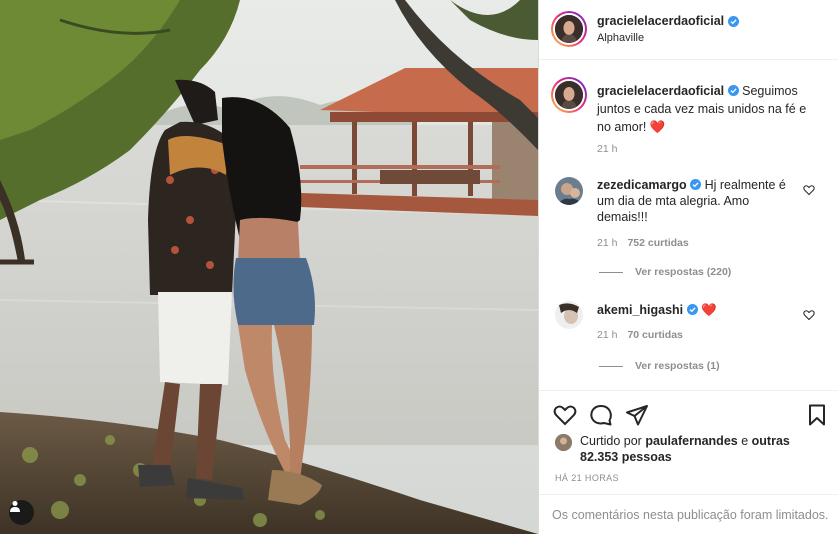  I want to click on liker-avatar-image, so click(563, 442).